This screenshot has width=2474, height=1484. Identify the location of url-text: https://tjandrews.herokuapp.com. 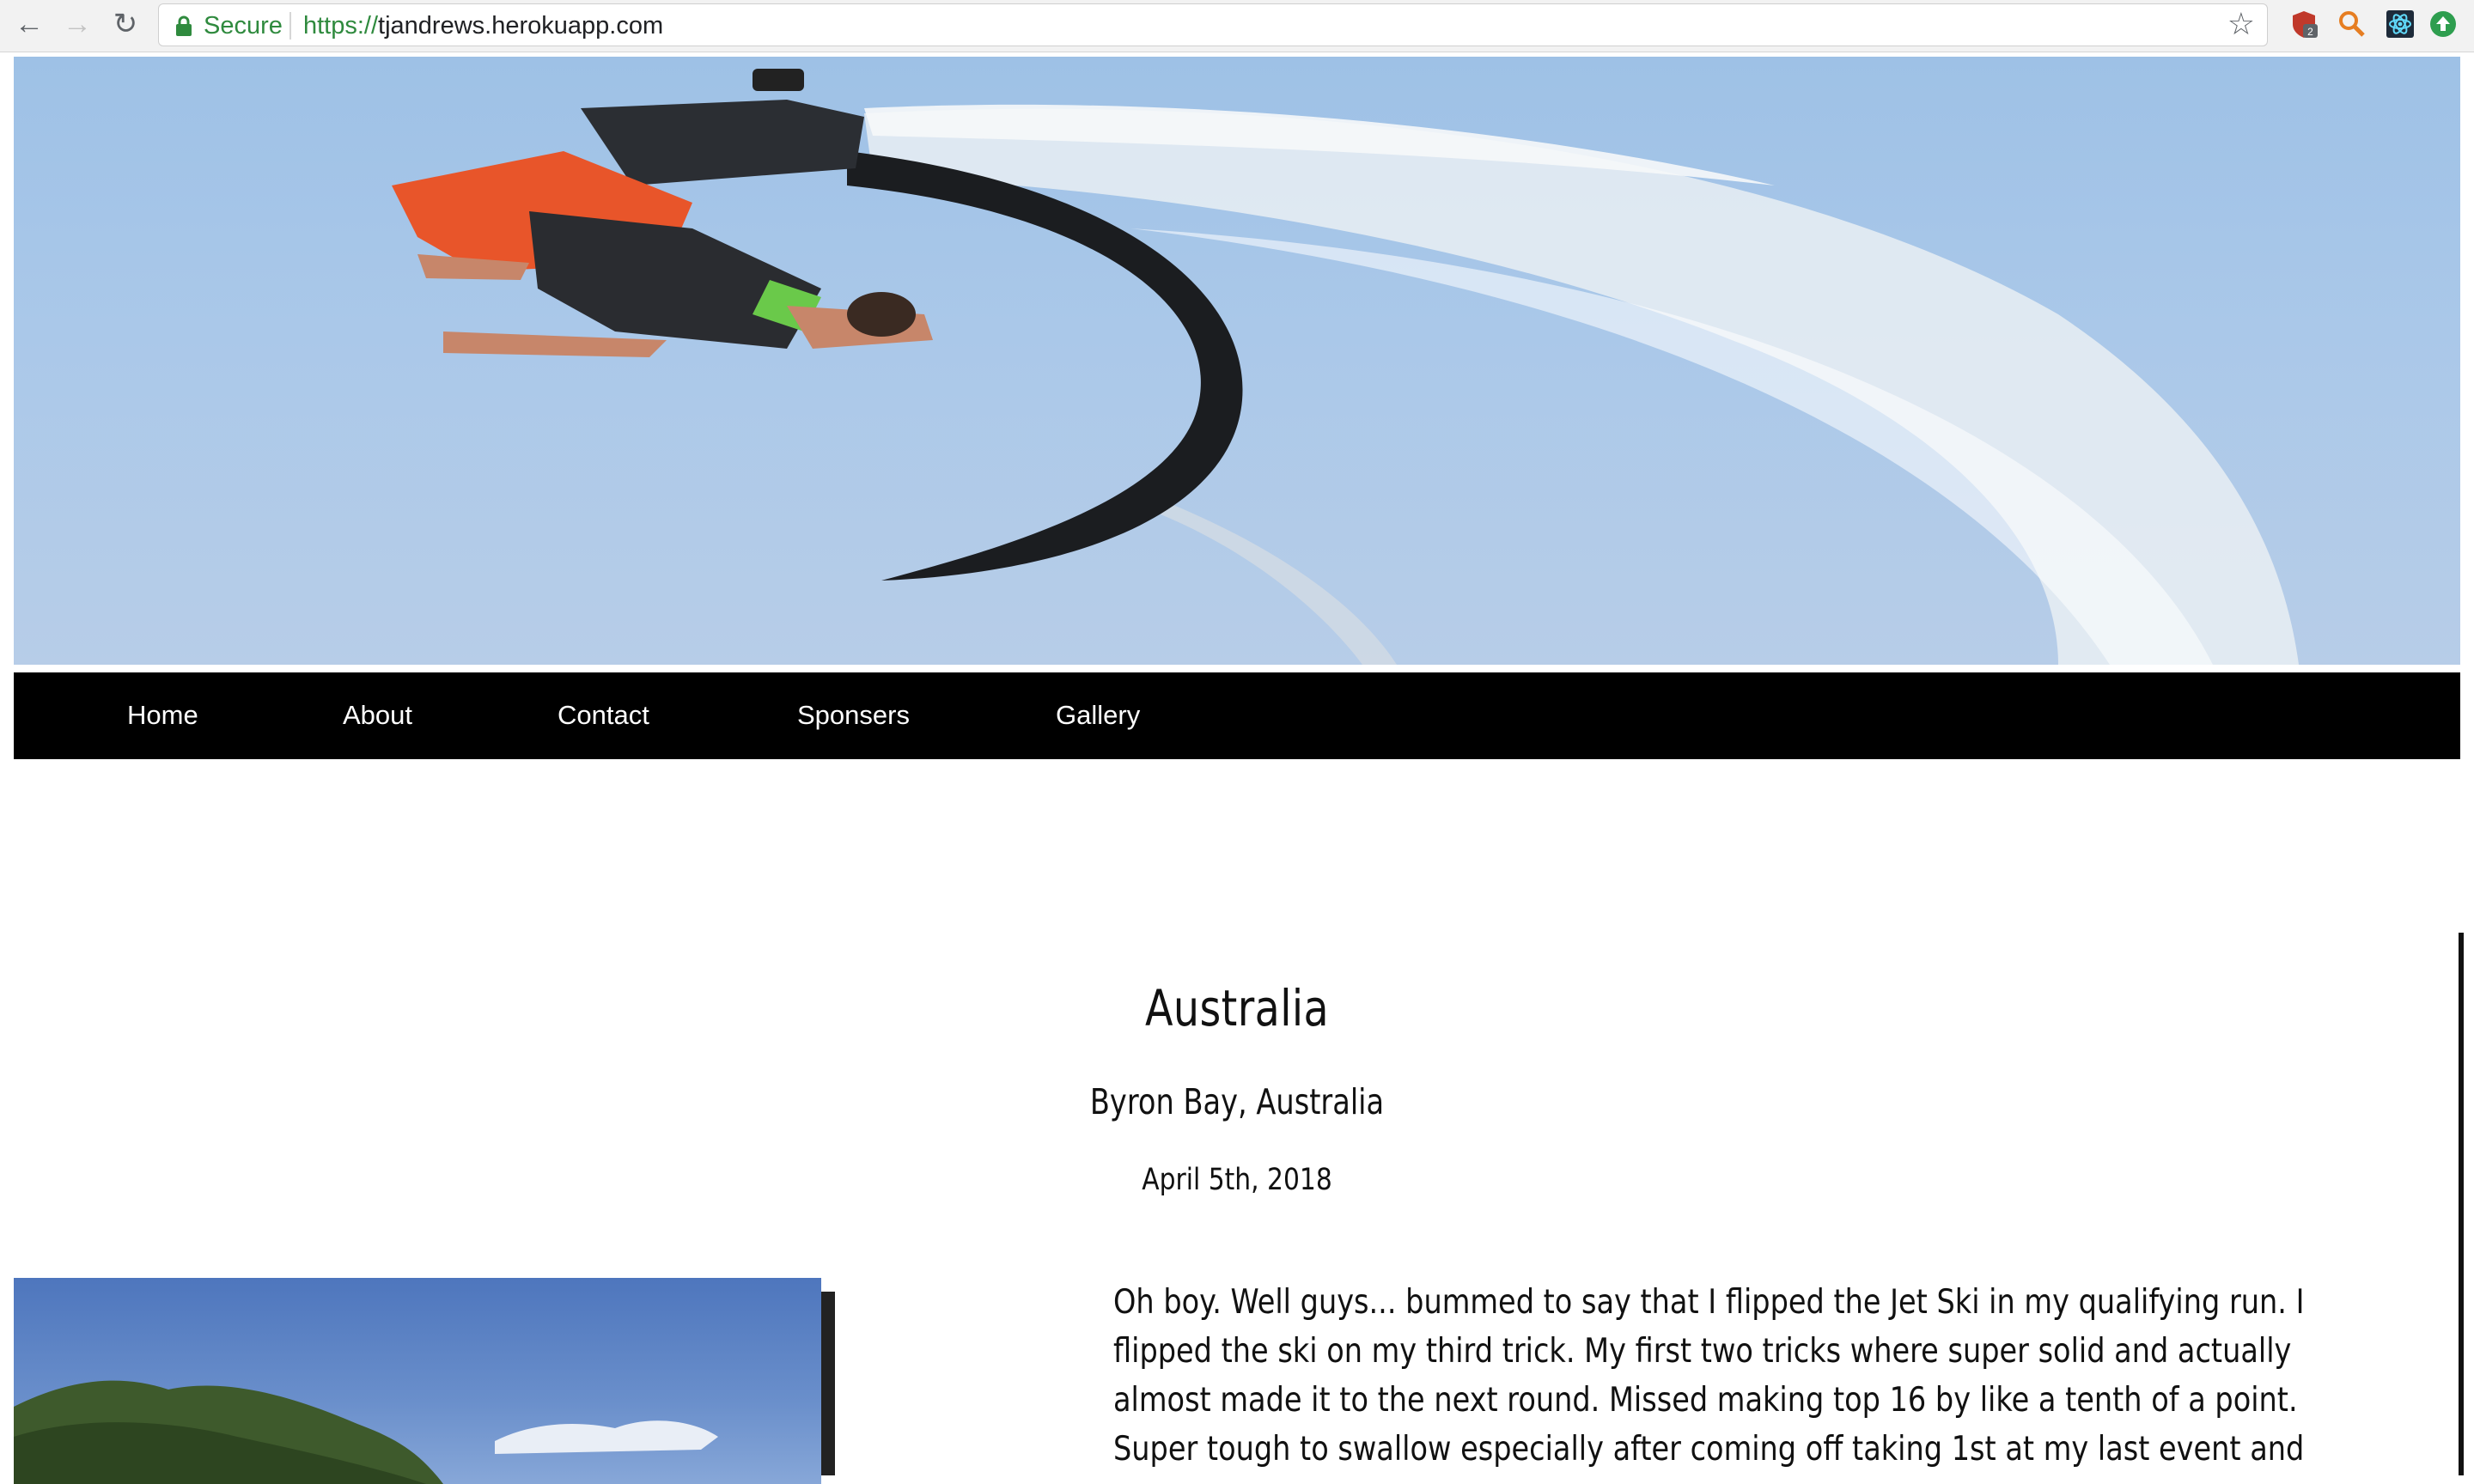
(483, 26).